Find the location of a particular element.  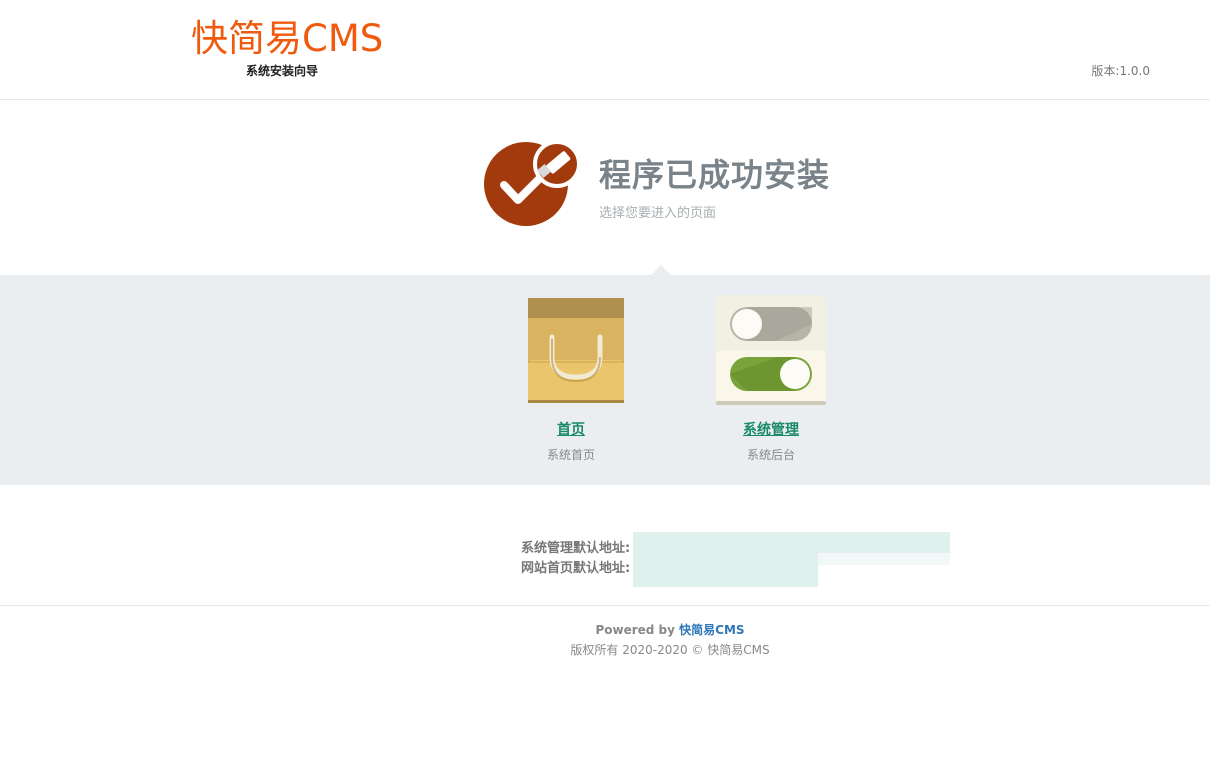

powered-by: Powered by 快简易CMS is located at coordinates (605, 629).